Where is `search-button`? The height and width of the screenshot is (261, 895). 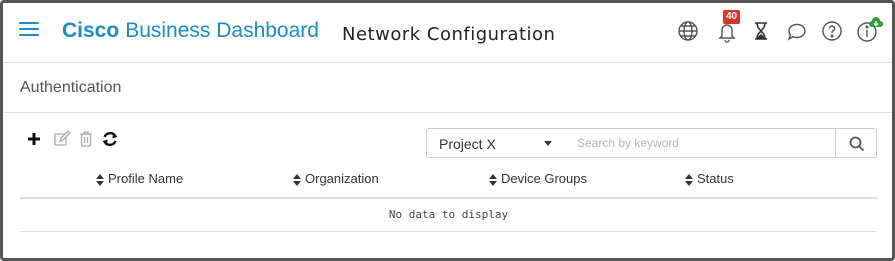 search-button is located at coordinates (856, 143).